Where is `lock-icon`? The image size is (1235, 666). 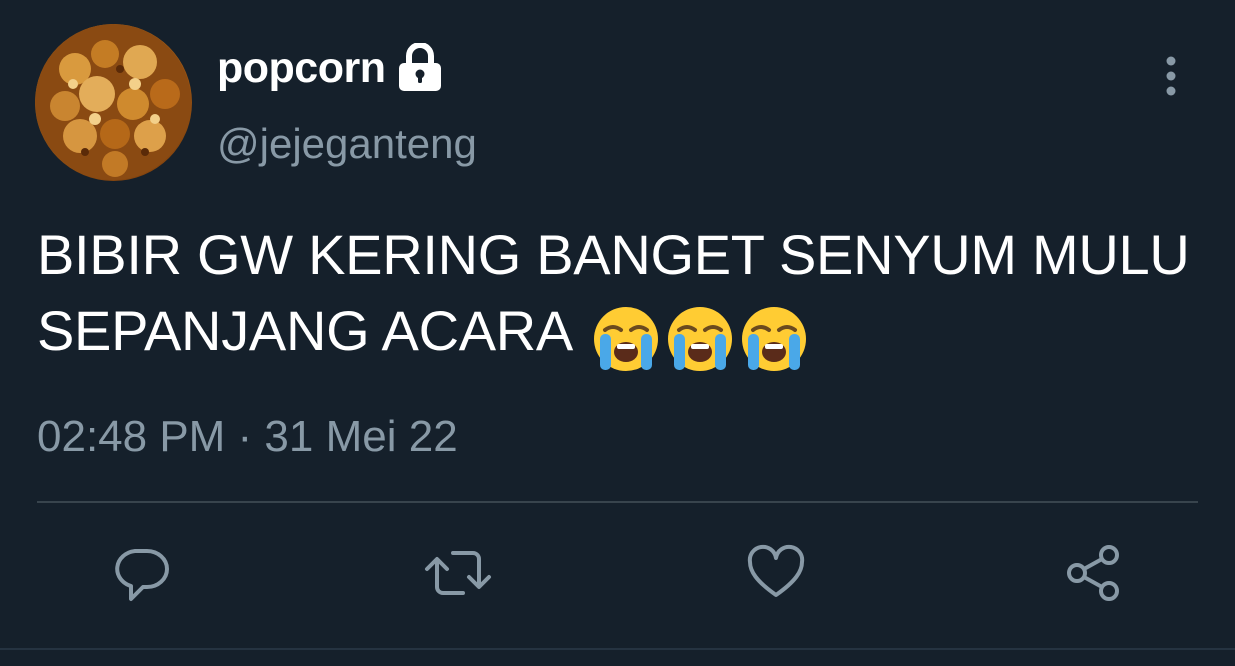 lock-icon is located at coordinates (420, 67).